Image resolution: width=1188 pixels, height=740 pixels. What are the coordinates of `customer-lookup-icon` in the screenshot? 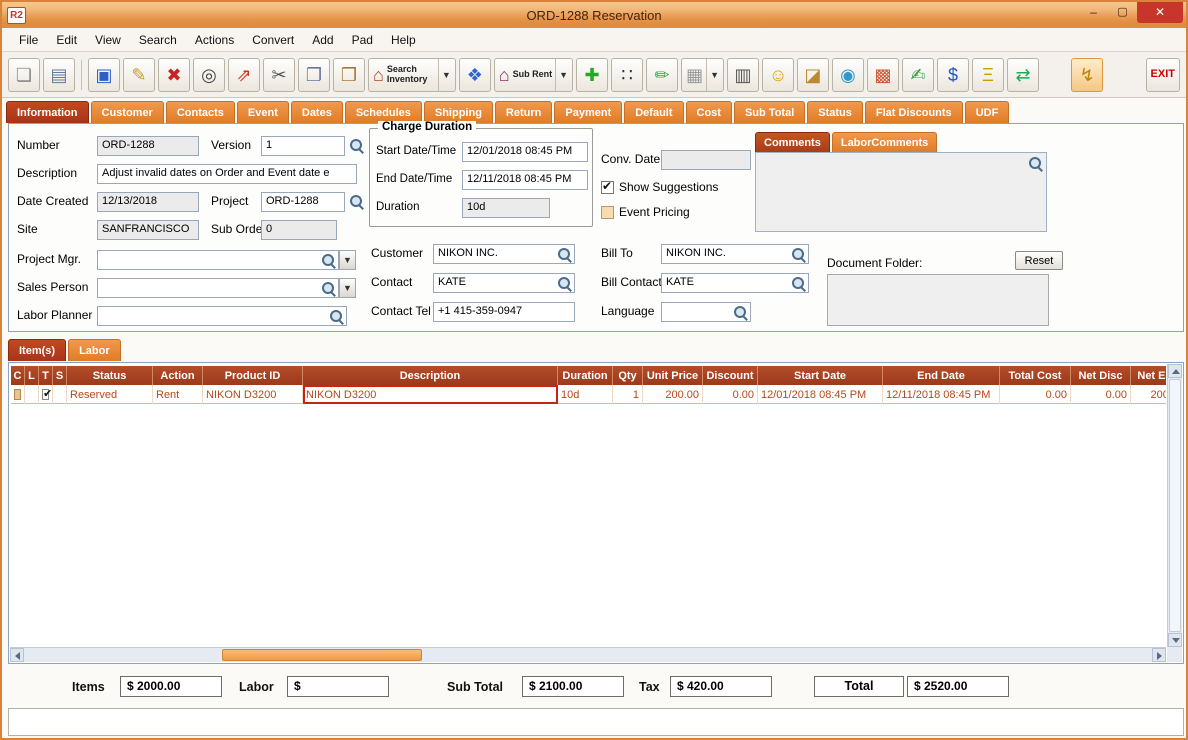 It's located at (564, 254).